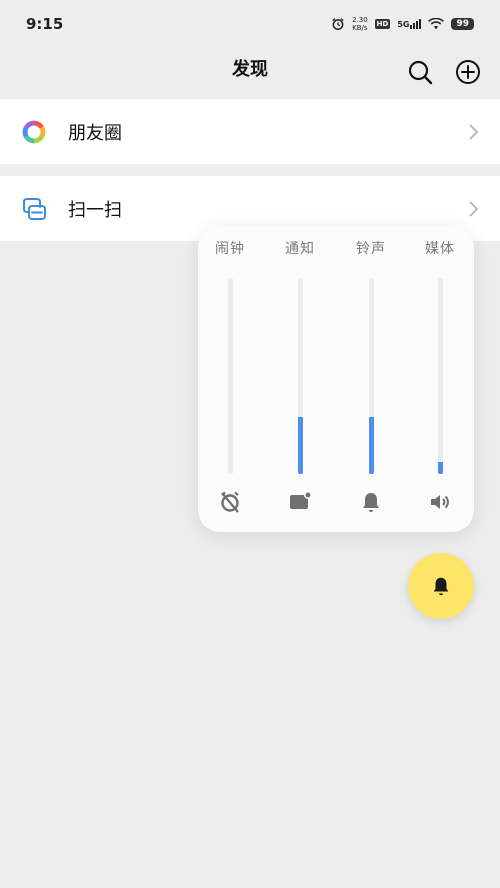 The width and height of the screenshot is (500, 888). Describe the element at coordinates (360, 20) in the screenshot. I see `net-speed-value: 2.30` at that location.